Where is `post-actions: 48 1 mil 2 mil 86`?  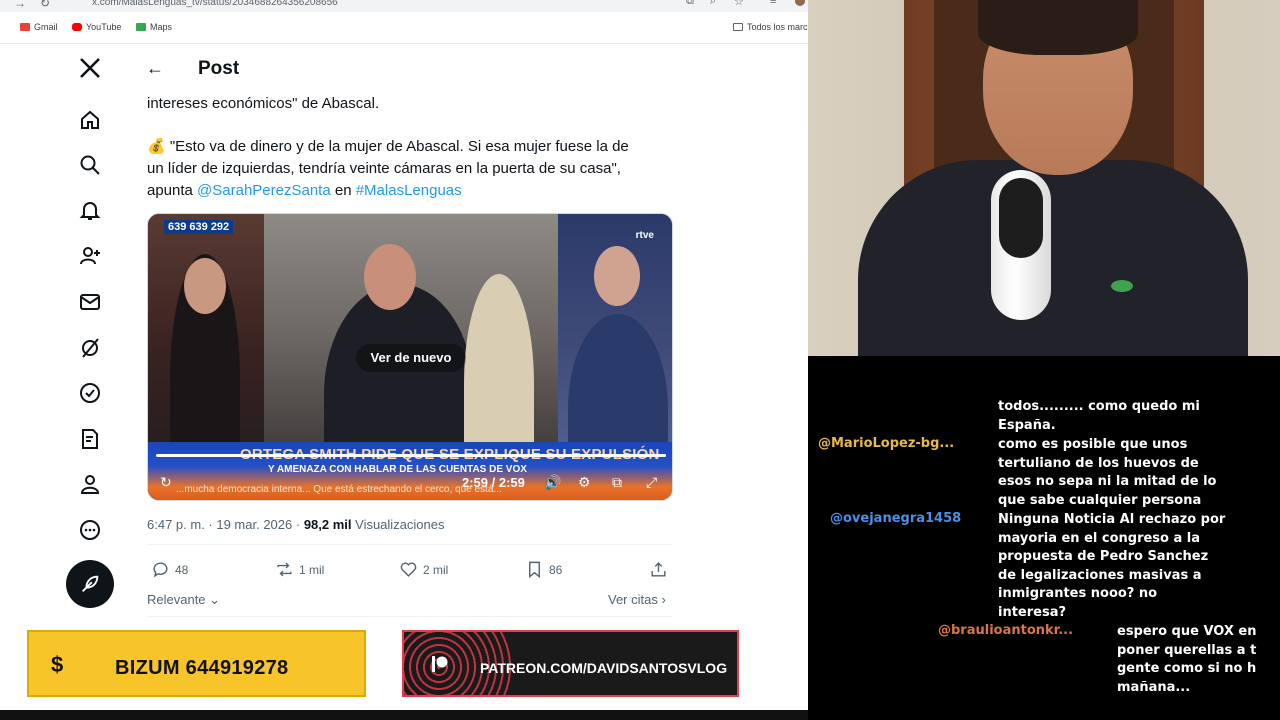
post-actions: 48 1 mil 2 mil 86 is located at coordinates (410, 572).